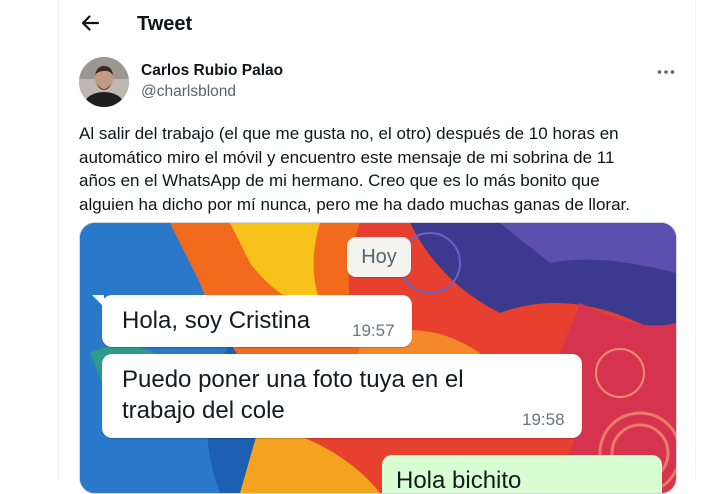 This screenshot has height=494, width=720. What do you see at coordinates (373, 330) in the screenshot?
I see `message-time: 19:57` at bounding box center [373, 330].